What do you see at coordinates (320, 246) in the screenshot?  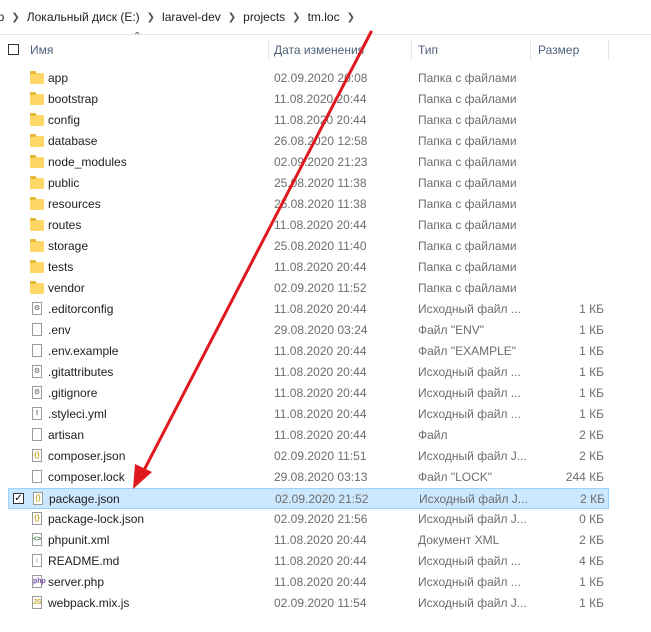 I see `file-date: 25.08.2020 11:40` at bounding box center [320, 246].